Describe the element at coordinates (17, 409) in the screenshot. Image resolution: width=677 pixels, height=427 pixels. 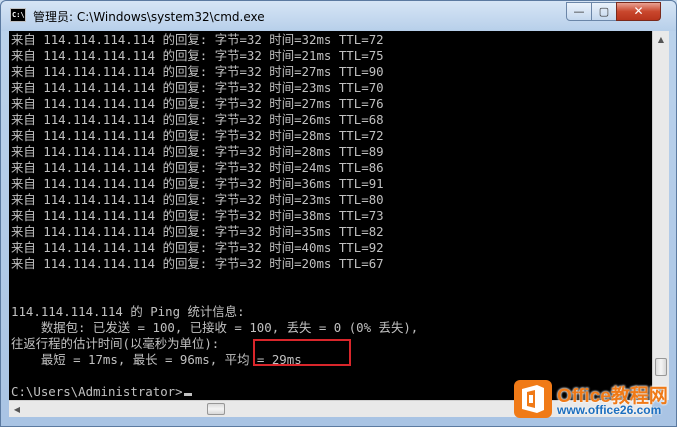
I see `scroll-left-icon: ◀` at that location.